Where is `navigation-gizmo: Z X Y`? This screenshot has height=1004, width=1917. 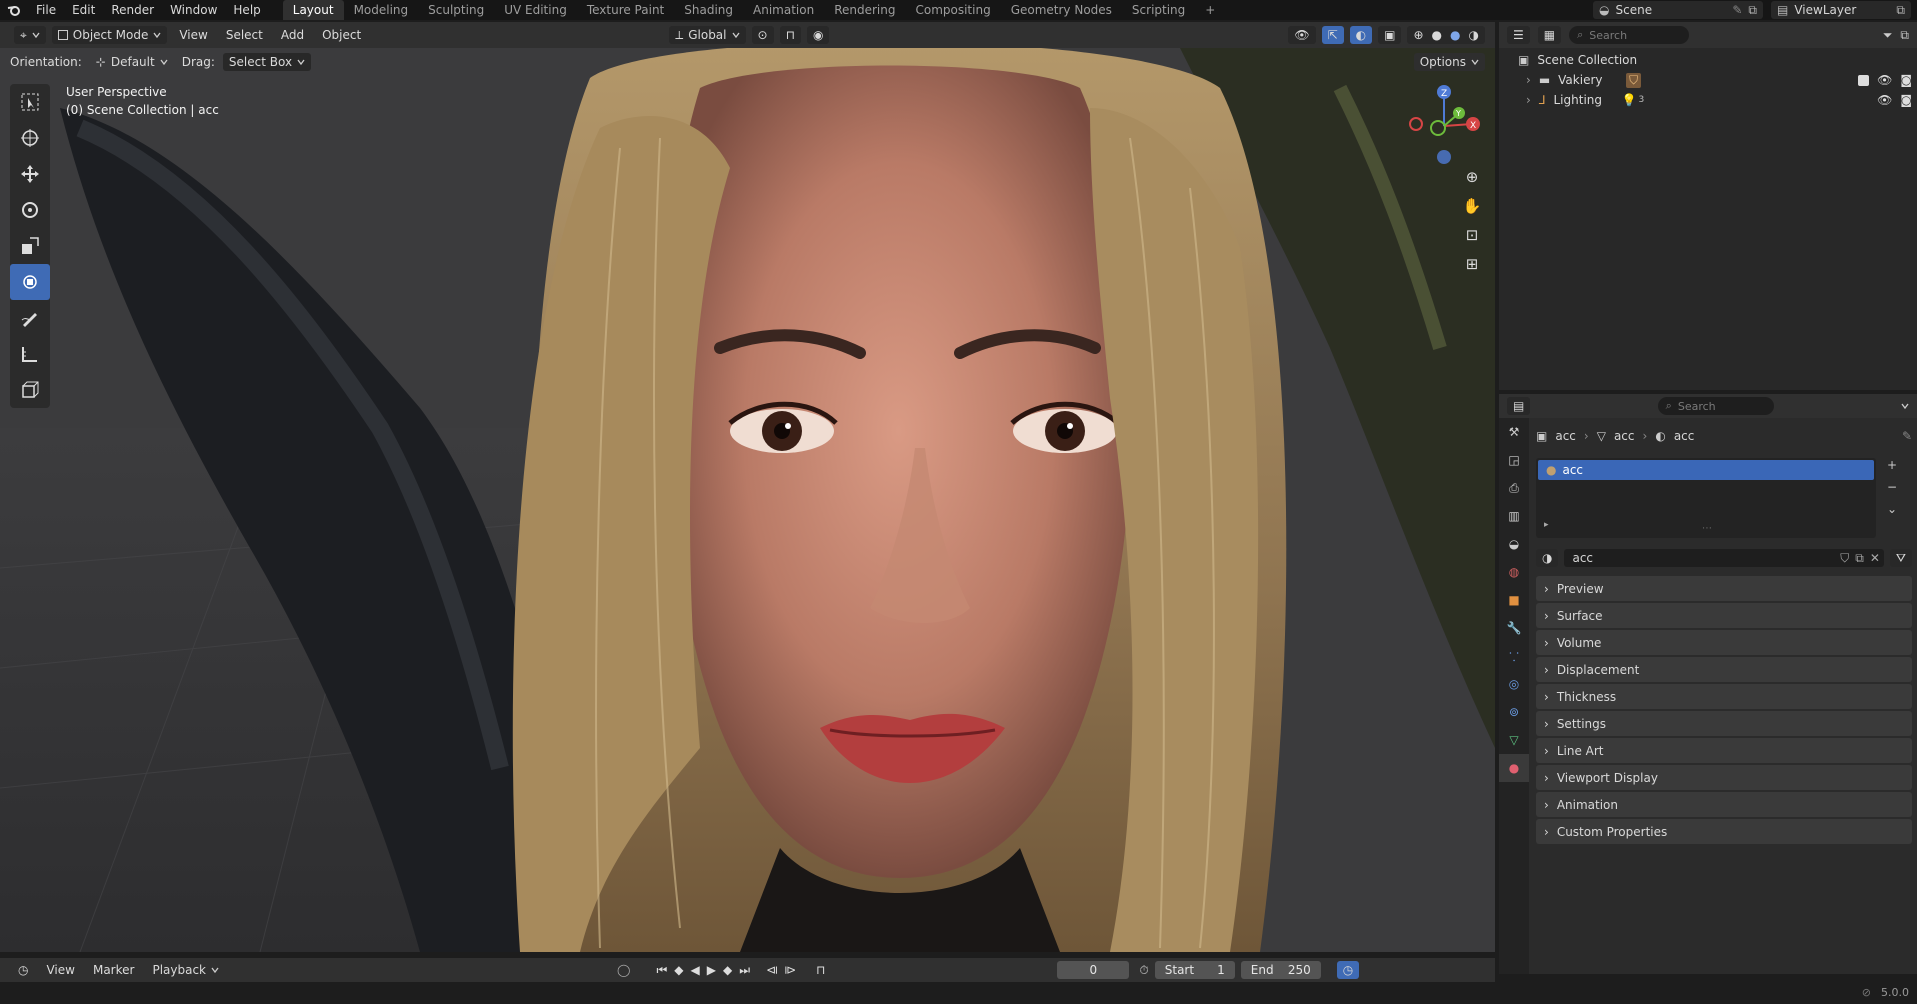 navigation-gizmo: Z X Y is located at coordinates (1444, 125).